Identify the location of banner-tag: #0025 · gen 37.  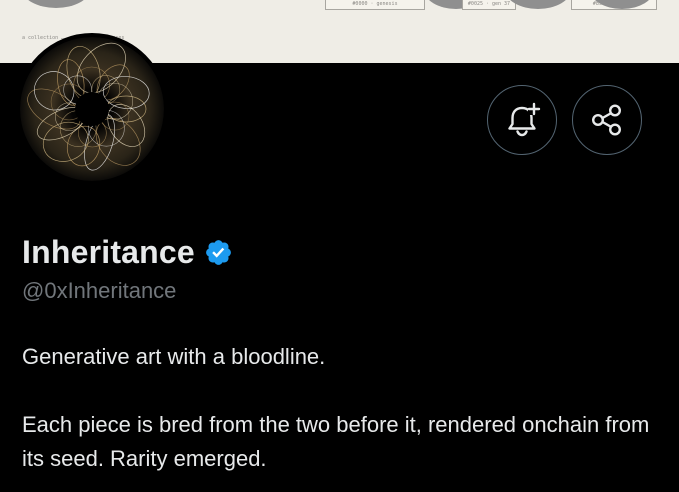
(489, 5).